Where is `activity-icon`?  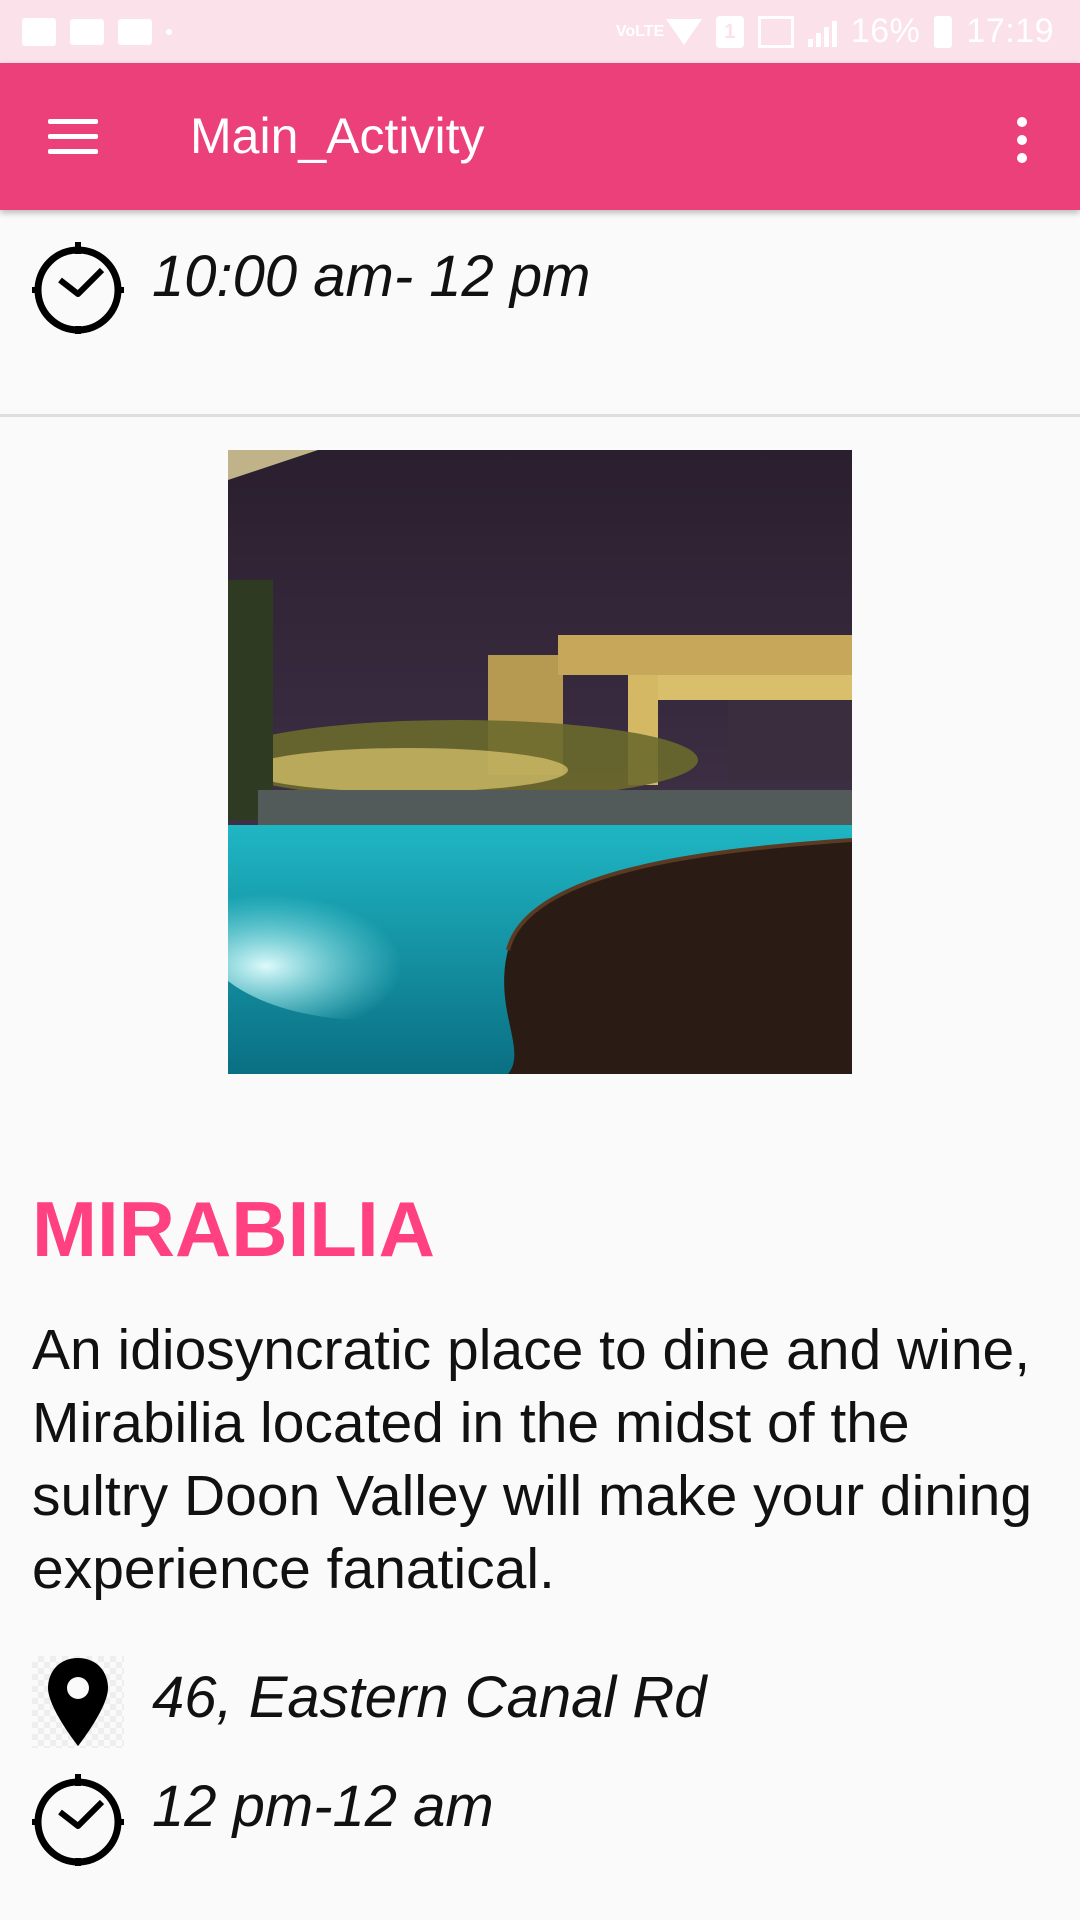 activity-icon is located at coordinates (135, 31).